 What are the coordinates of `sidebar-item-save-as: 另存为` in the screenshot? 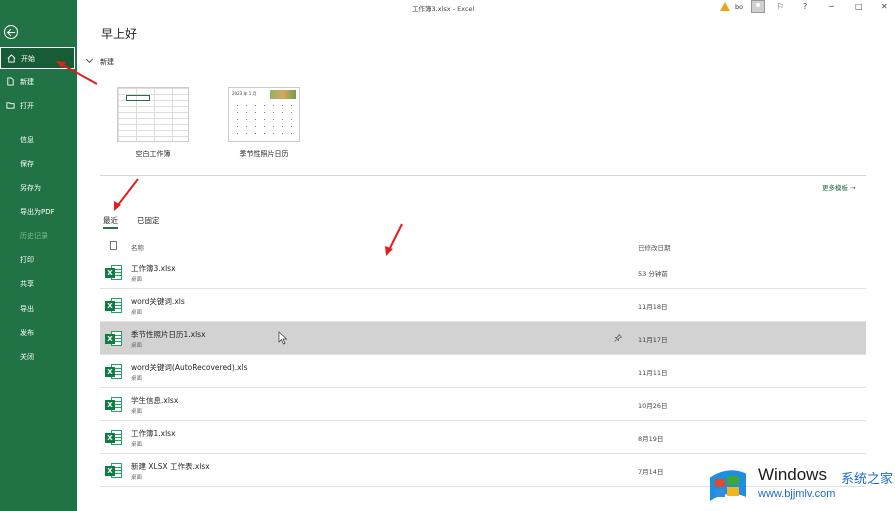 It's located at (38, 188).